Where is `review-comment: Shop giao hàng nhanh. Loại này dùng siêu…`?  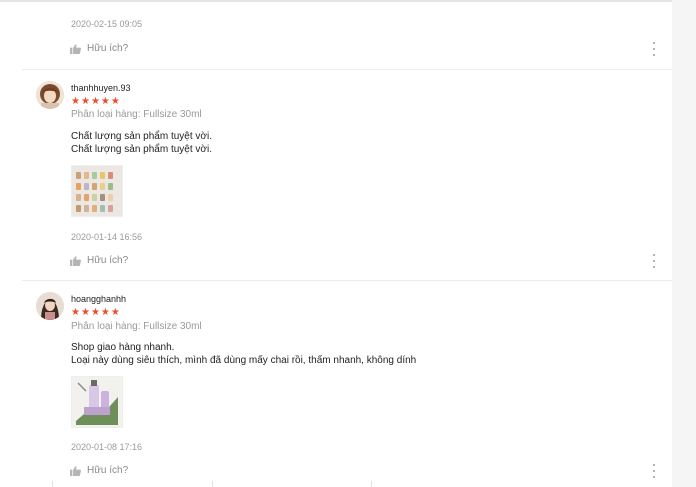
review-comment: Shop giao hàng nhanh. Loại này dùng siêu… is located at coordinates (243, 354).